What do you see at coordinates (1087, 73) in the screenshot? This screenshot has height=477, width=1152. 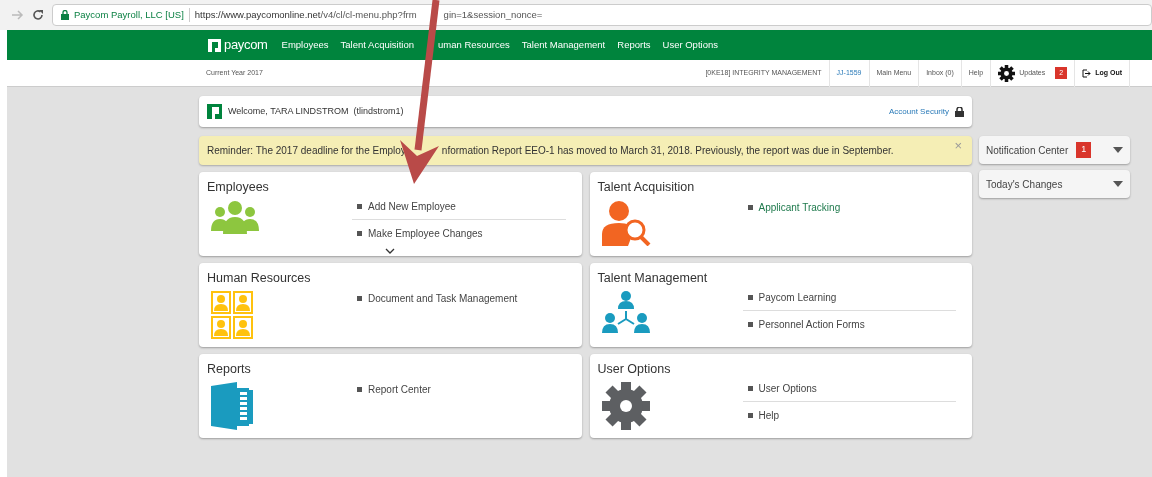 I see `logout-icon` at bounding box center [1087, 73].